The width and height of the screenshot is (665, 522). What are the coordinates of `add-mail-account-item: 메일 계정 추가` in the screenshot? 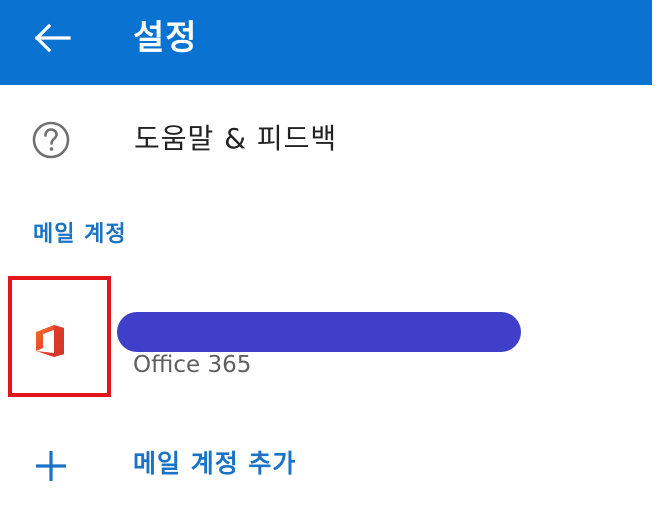 It's located at (326, 465).